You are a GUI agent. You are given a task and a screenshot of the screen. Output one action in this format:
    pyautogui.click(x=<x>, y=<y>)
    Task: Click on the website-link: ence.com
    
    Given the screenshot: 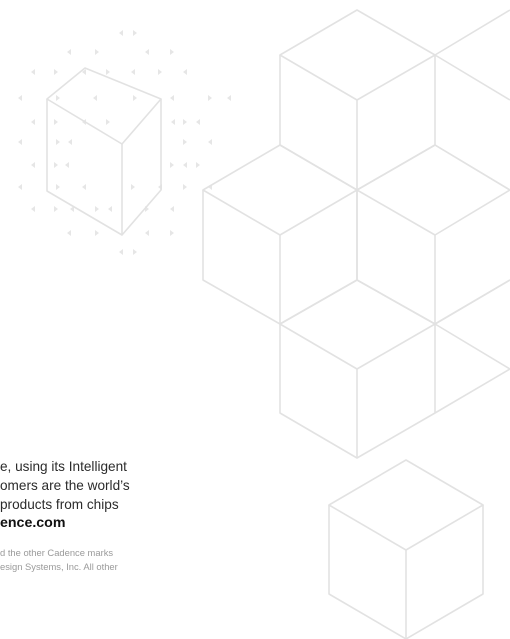 What is the action you would take?
    pyautogui.click(x=255, y=523)
    